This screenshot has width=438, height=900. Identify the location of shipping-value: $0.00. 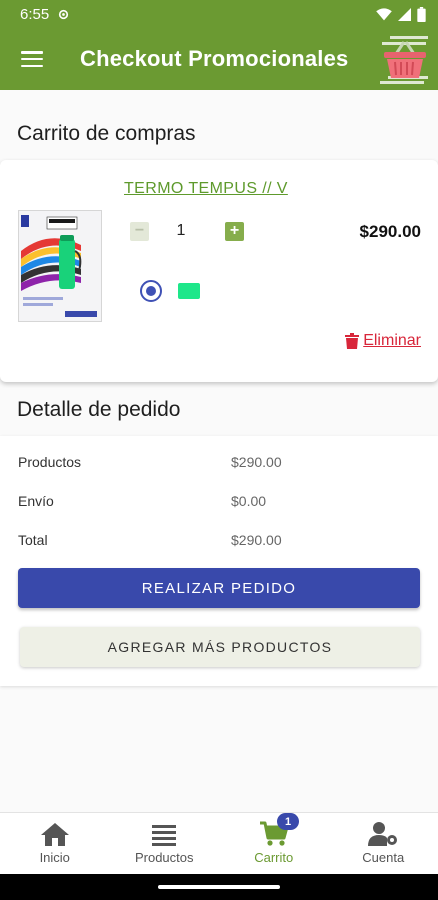
(249, 501).